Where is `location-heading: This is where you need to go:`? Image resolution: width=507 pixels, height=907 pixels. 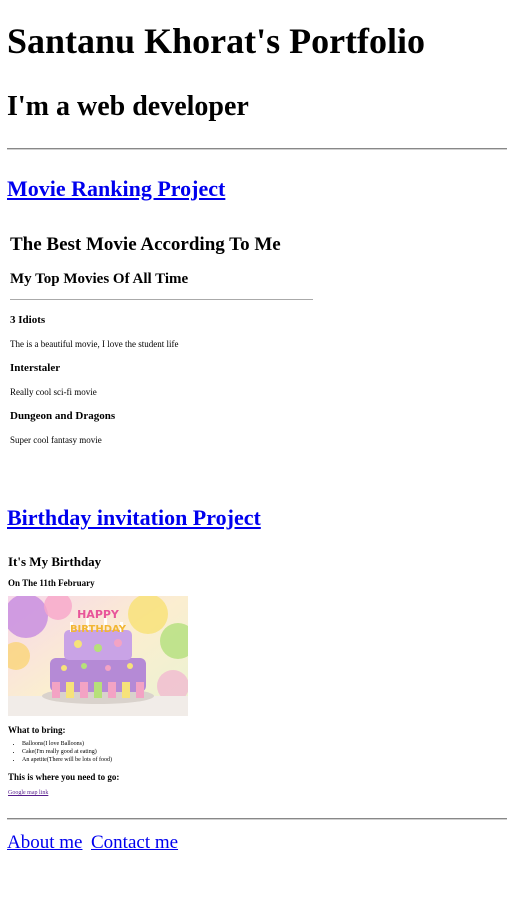
location-heading: This is where you need to go: is located at coordinates (64, 777).